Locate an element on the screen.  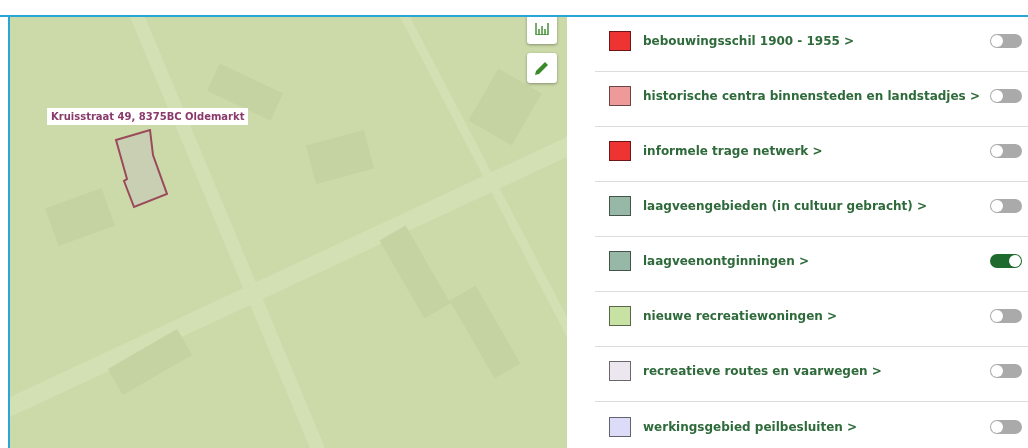
ruler-icon is located at coordinates (542, 29).